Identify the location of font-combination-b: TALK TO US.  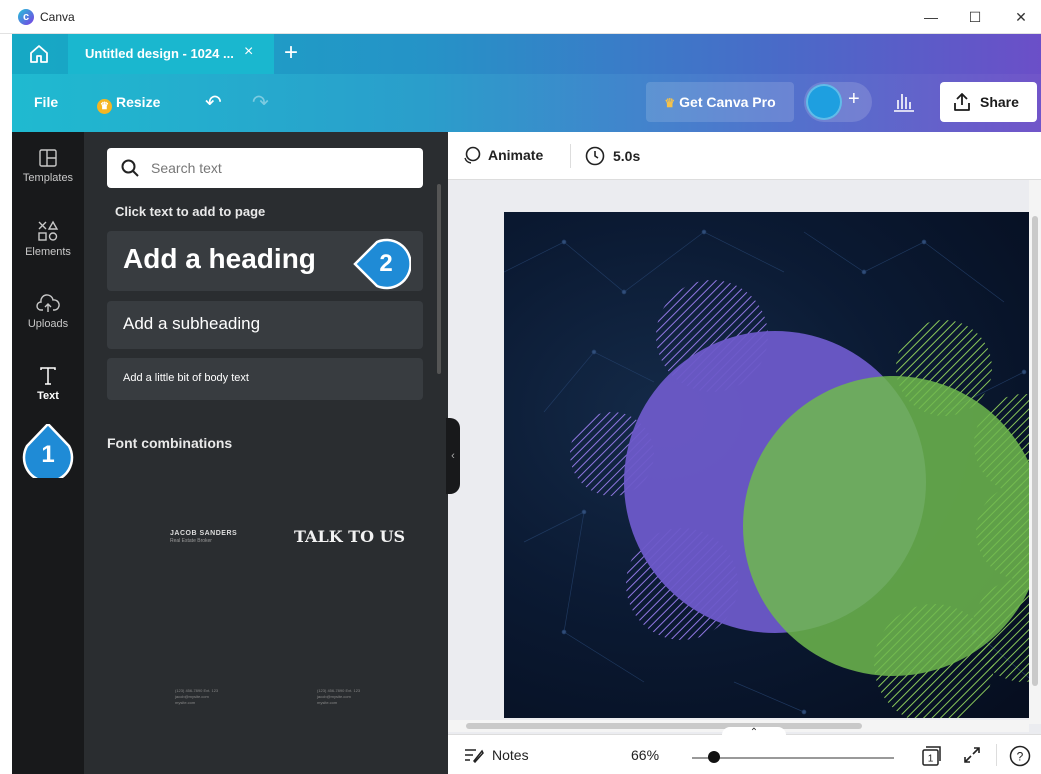
(349, 536).